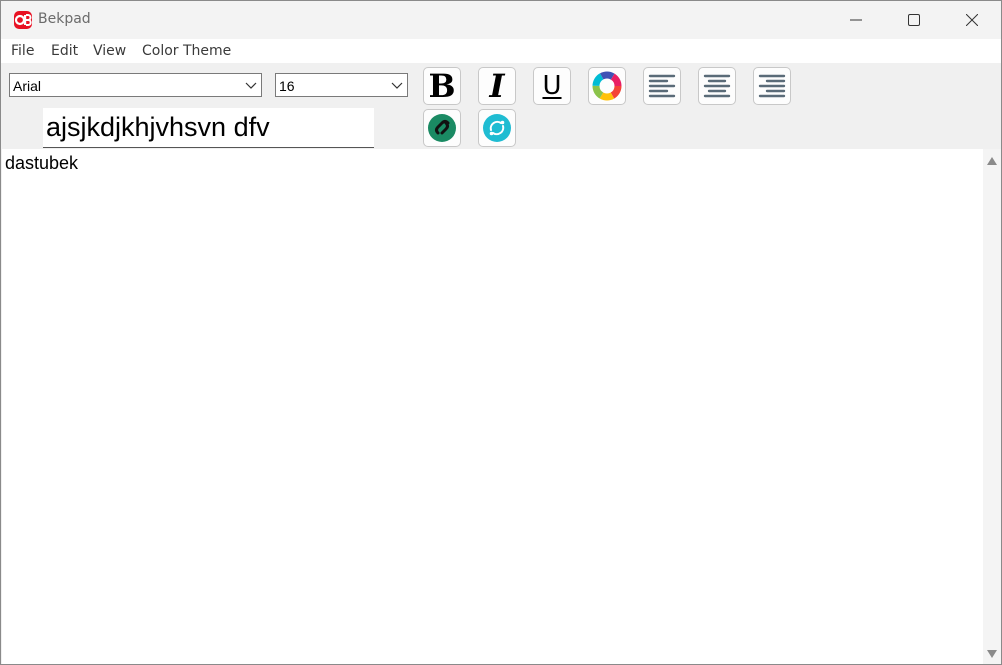 Image resolution: width=1002 pixels, height=665 pixels. What do you see at coordinates (992, 654) in the screenshot?
I see `scroll-down-icon` at bounding box center [992, 654].